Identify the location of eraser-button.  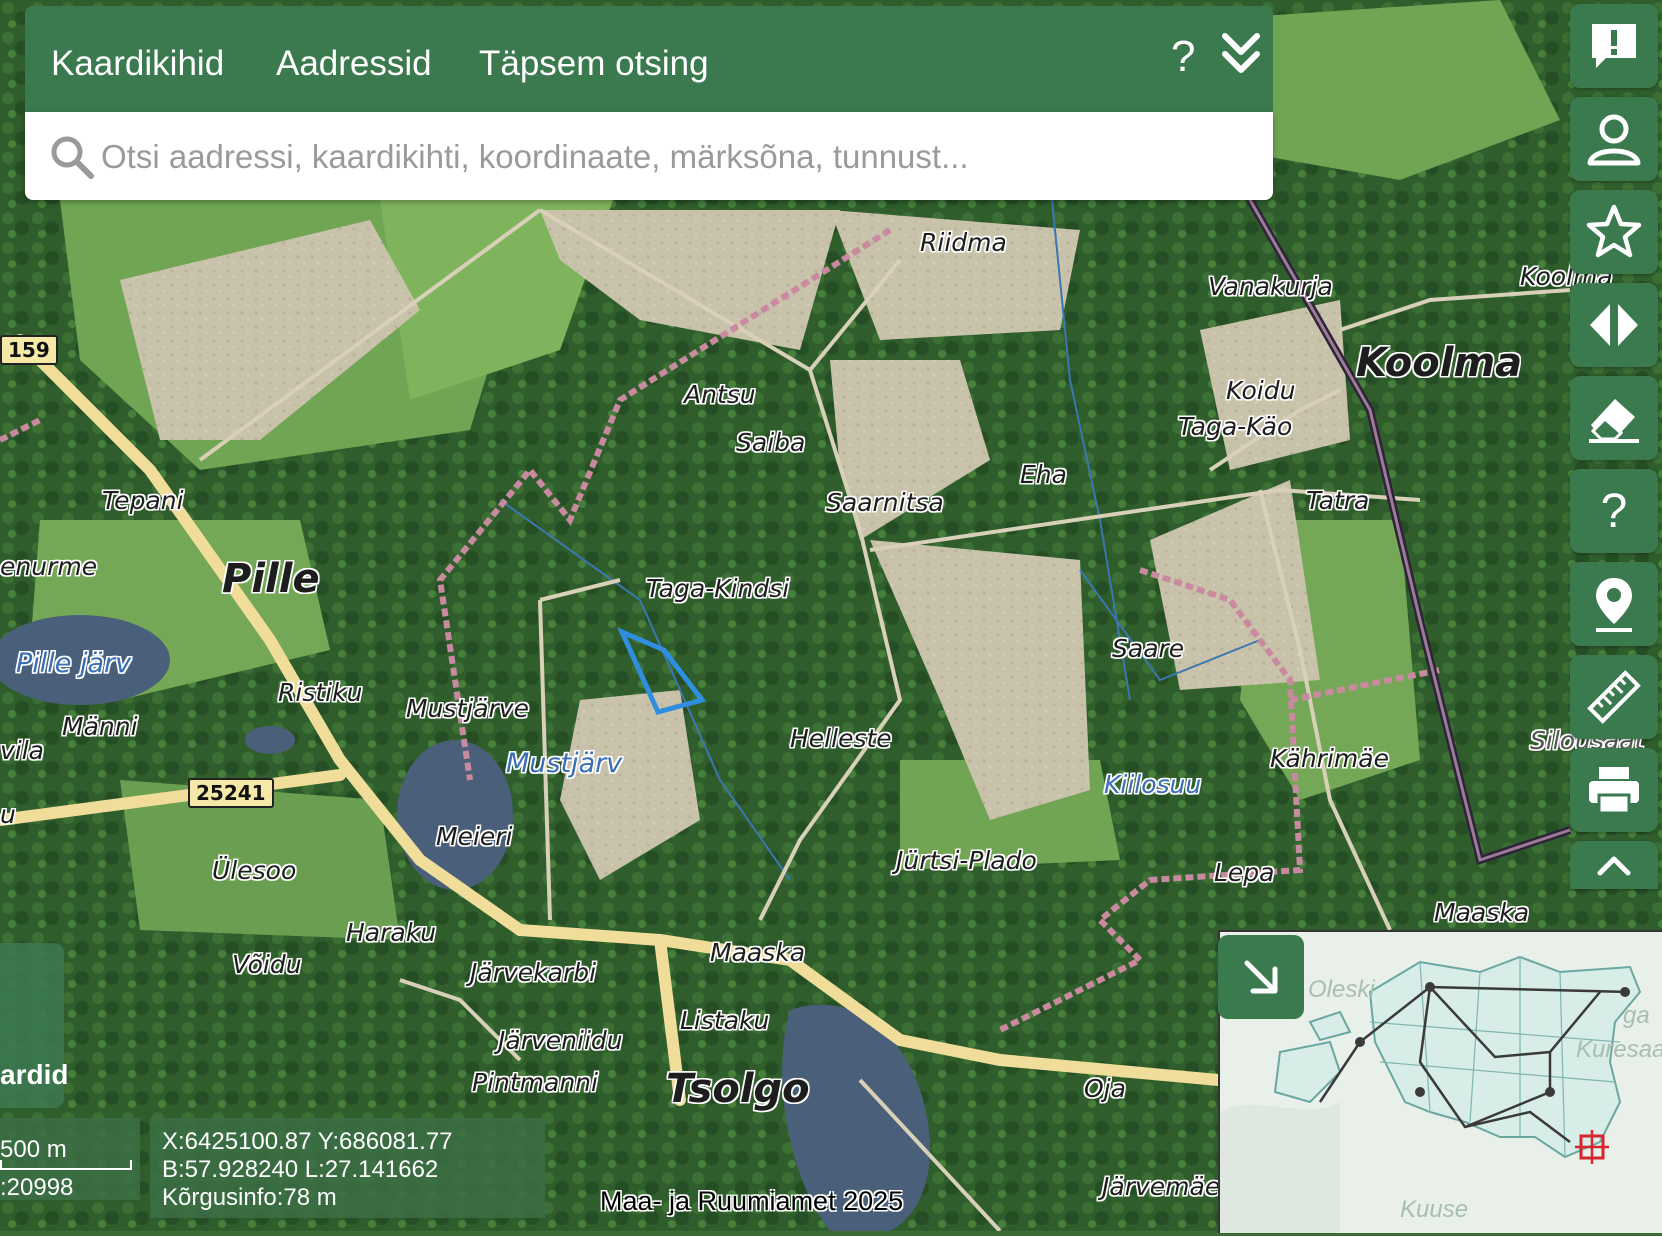
(1614, 418).